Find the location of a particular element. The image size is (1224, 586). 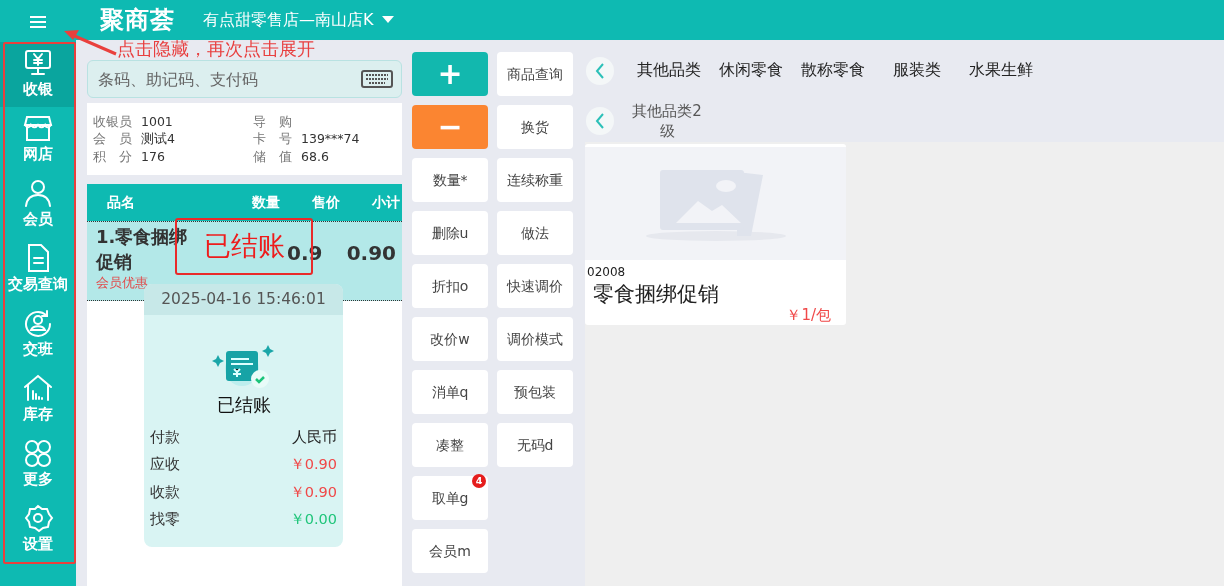

receipt-label: 付款 is located at coordinates (165, 437).